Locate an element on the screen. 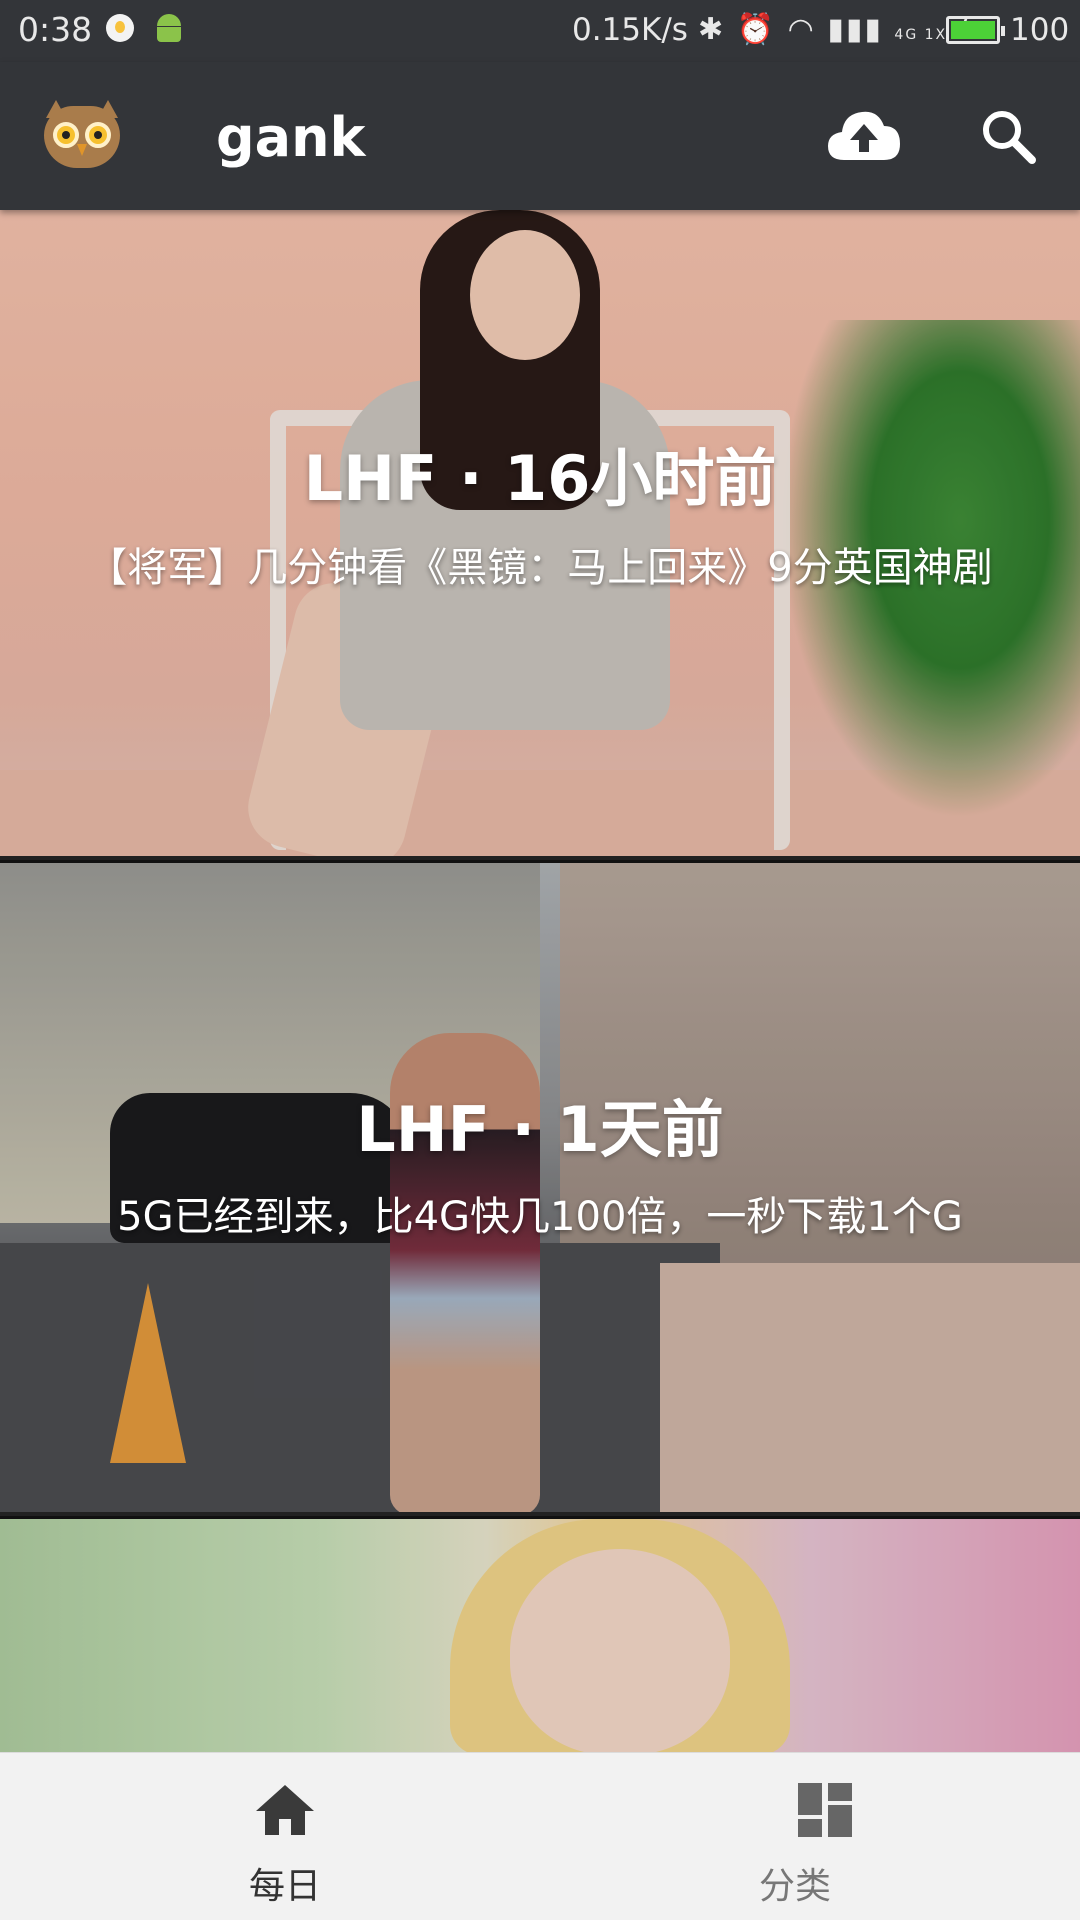 Image resolution: width=1080 pixels, height=1920 pixels. signal-icon: ▮▮▮ is located at coordinates (855, 29).